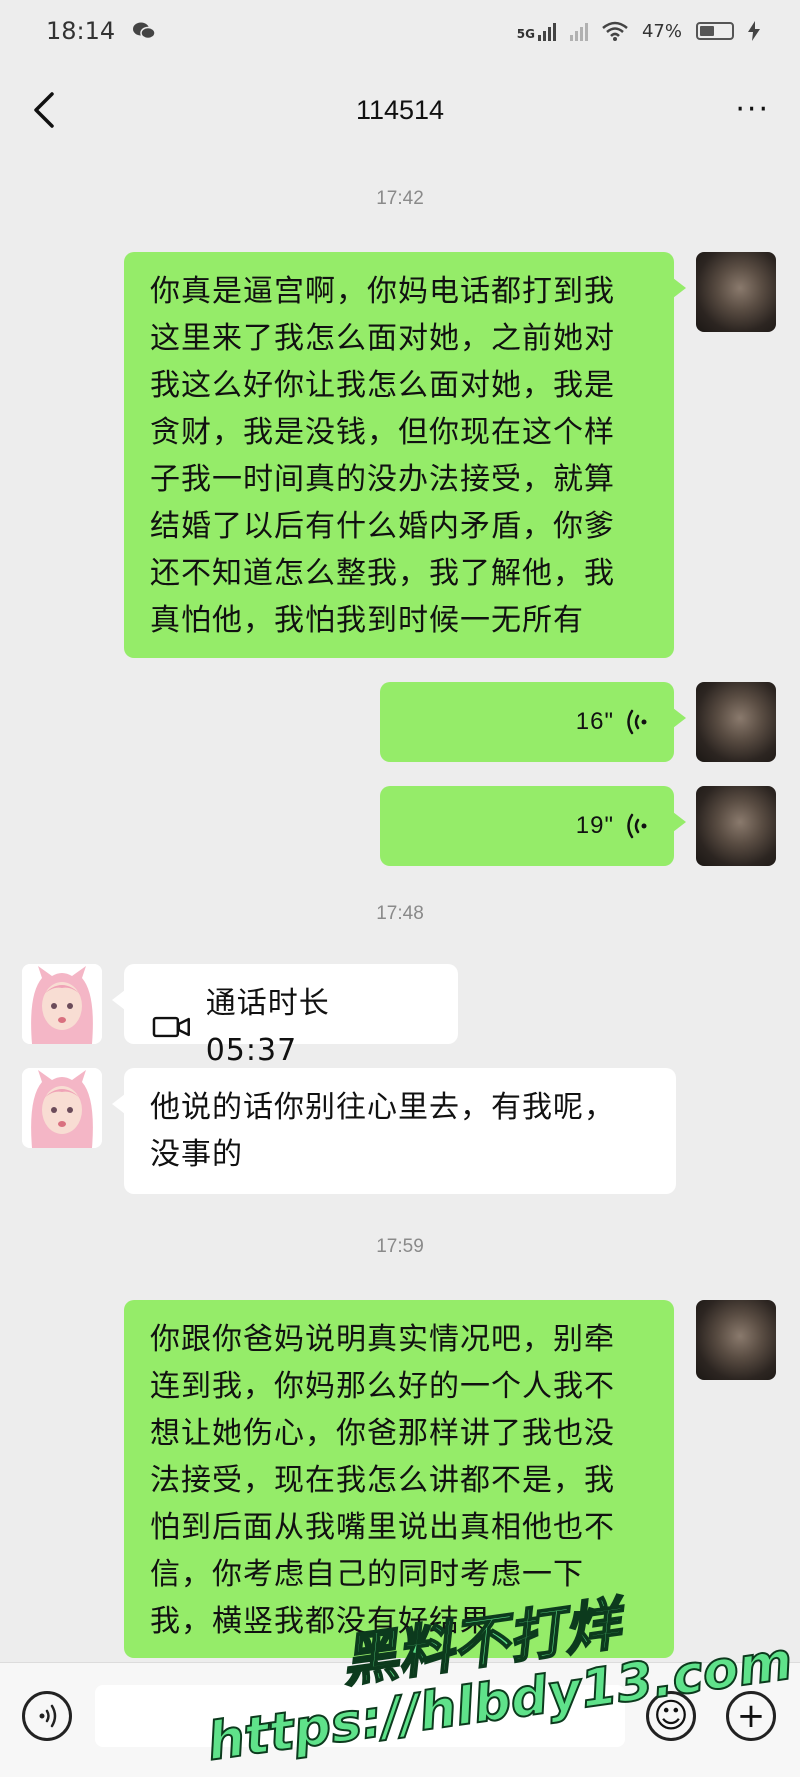 The image size is (800, 1777). I want to click on video-camera-icon, so click(171, 1027).